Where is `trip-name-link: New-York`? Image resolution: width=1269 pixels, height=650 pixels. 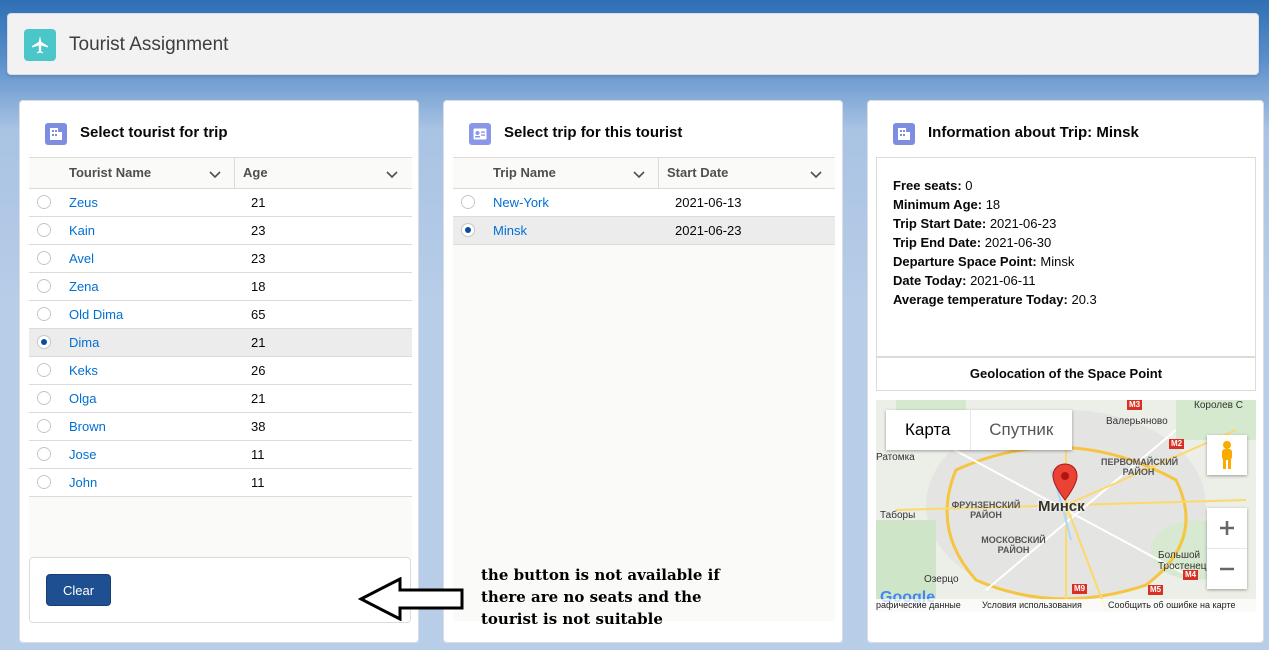 trip-name-link: New-York is located at coordinates (576, 202).